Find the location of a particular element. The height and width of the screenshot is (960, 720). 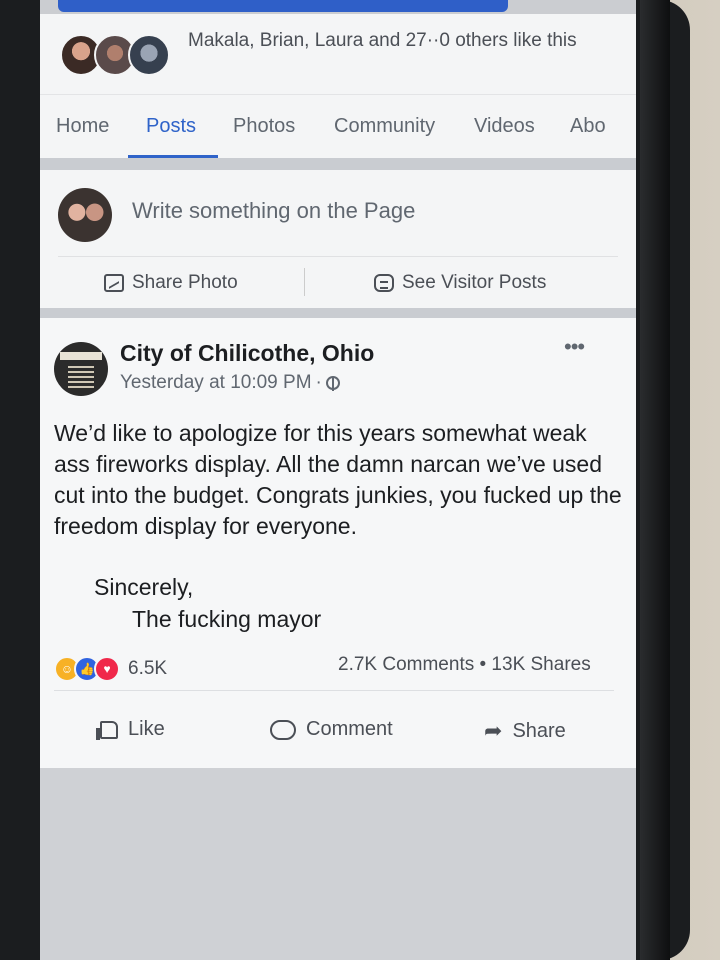

page-nav-tabs: Home Posts Photos Community Videos Abo is located at coordinates (338, 126).